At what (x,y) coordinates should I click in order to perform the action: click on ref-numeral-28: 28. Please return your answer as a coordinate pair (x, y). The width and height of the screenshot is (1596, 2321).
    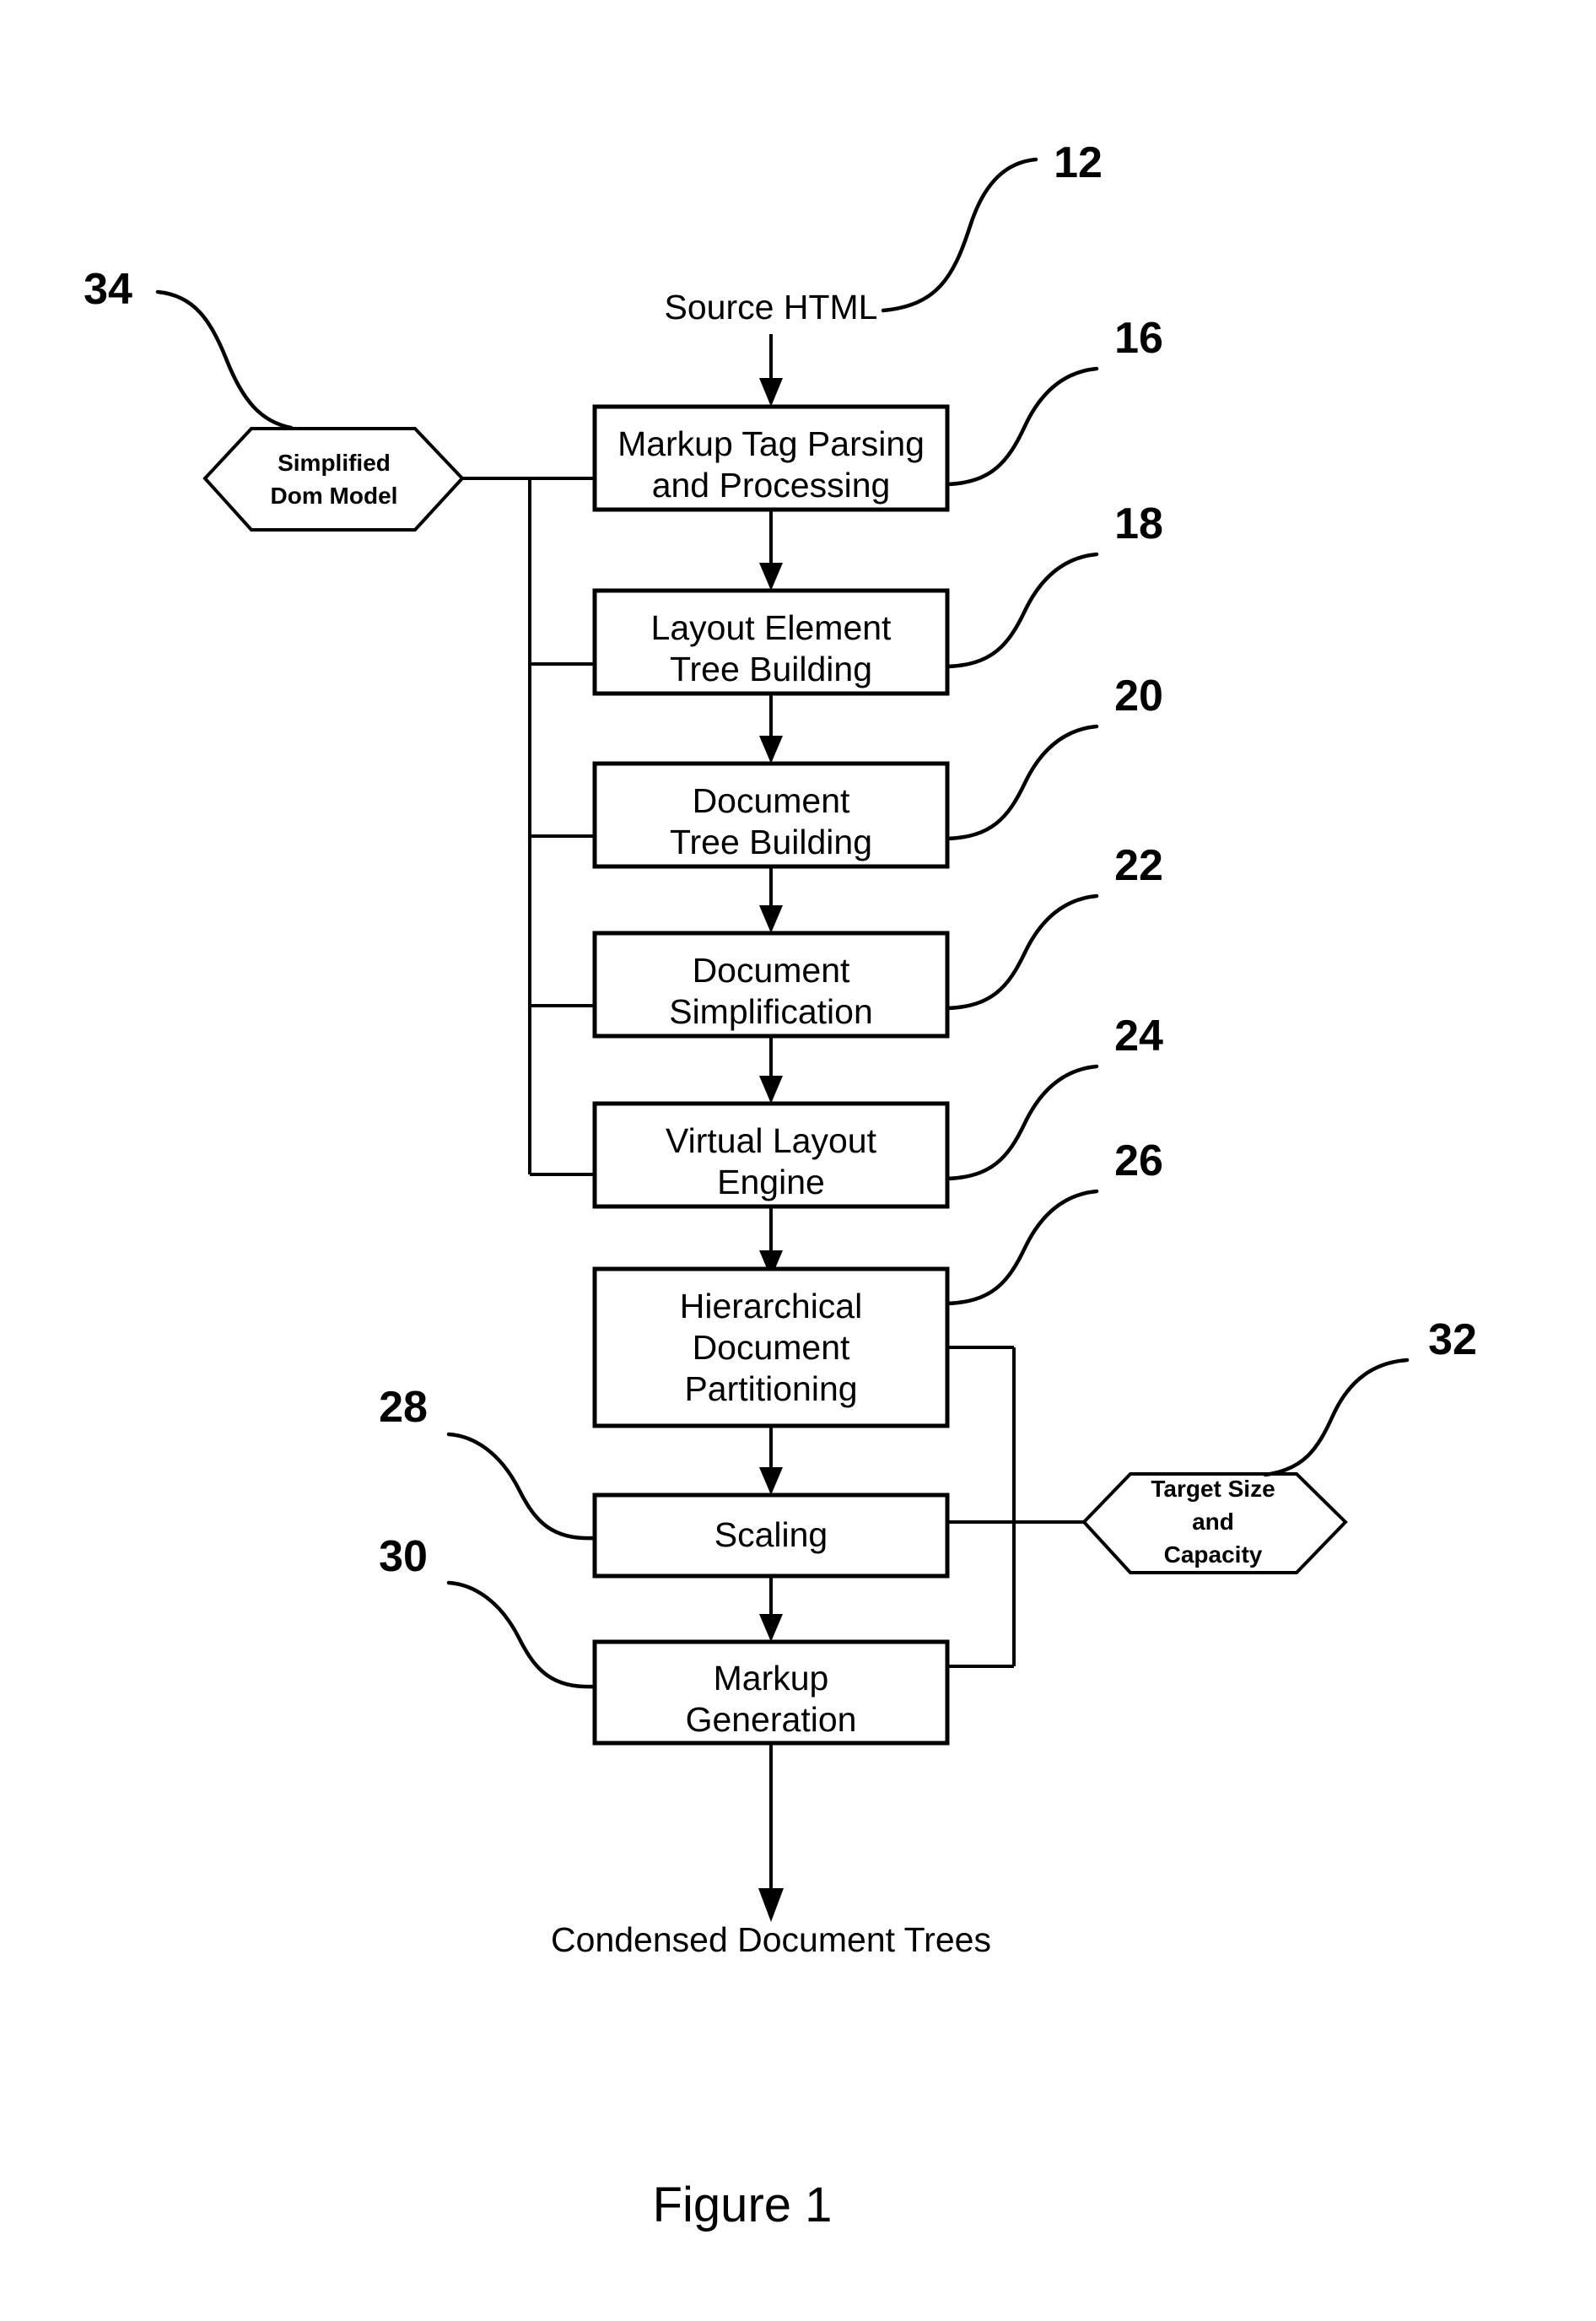
    Looking at the image, I should click on (403, 1408).